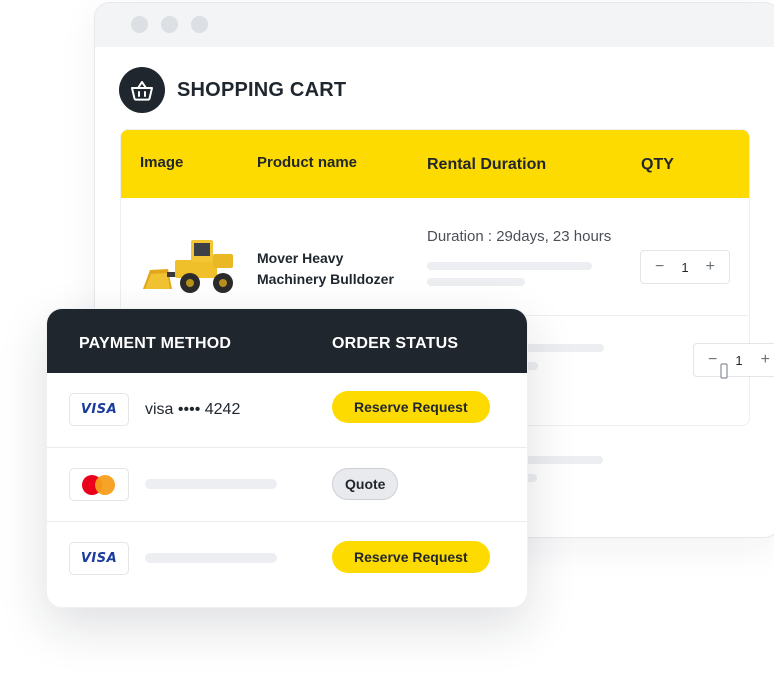 The image size is (774, 698). Describe the element at coordinates (287, 410) in the screenshot. I see `payment-row: VISA visa •••• 4242 Reserve Request` at that location.